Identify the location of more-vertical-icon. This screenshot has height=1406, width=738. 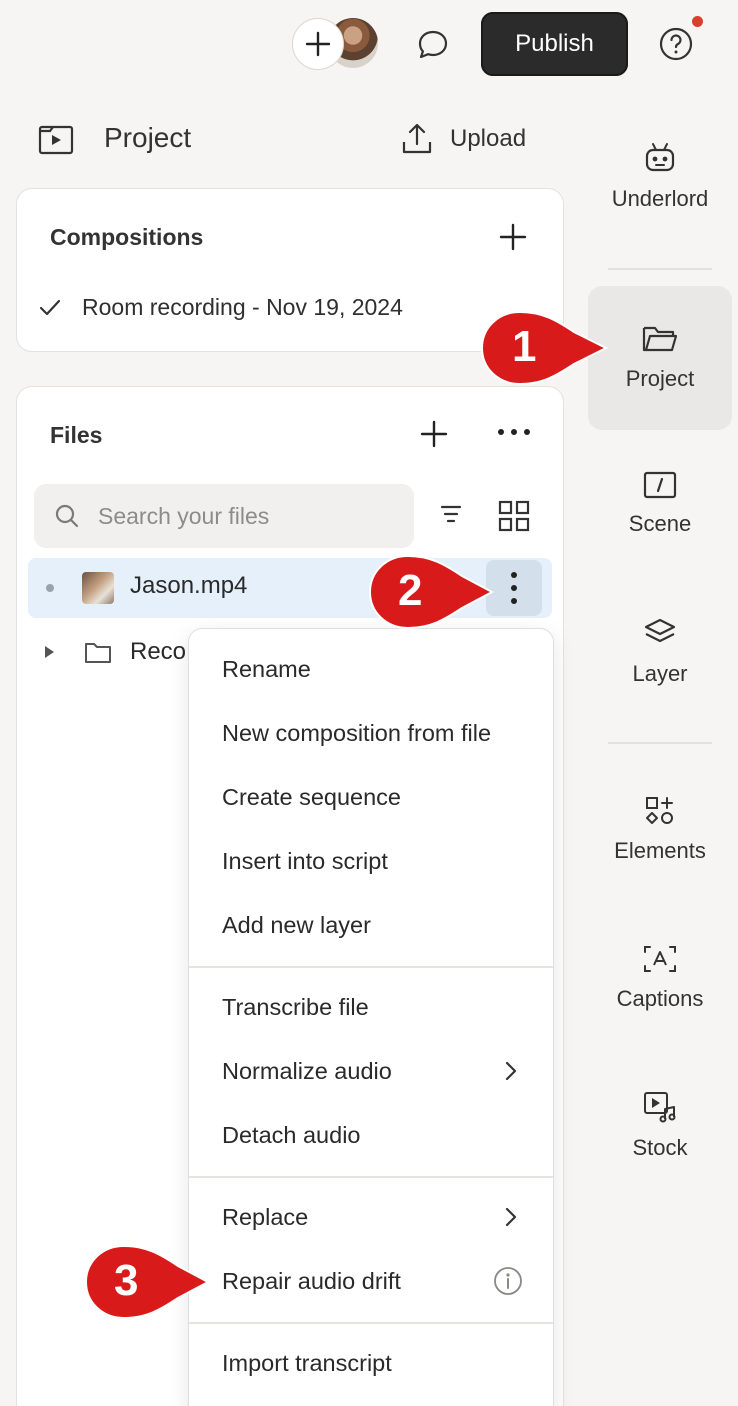
(514, 588).